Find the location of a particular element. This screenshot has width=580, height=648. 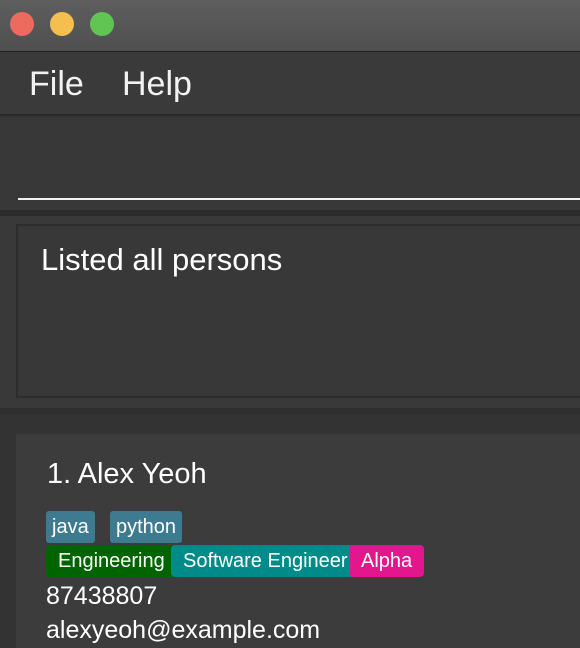

command-box-area is located at coordinates (290, 164).